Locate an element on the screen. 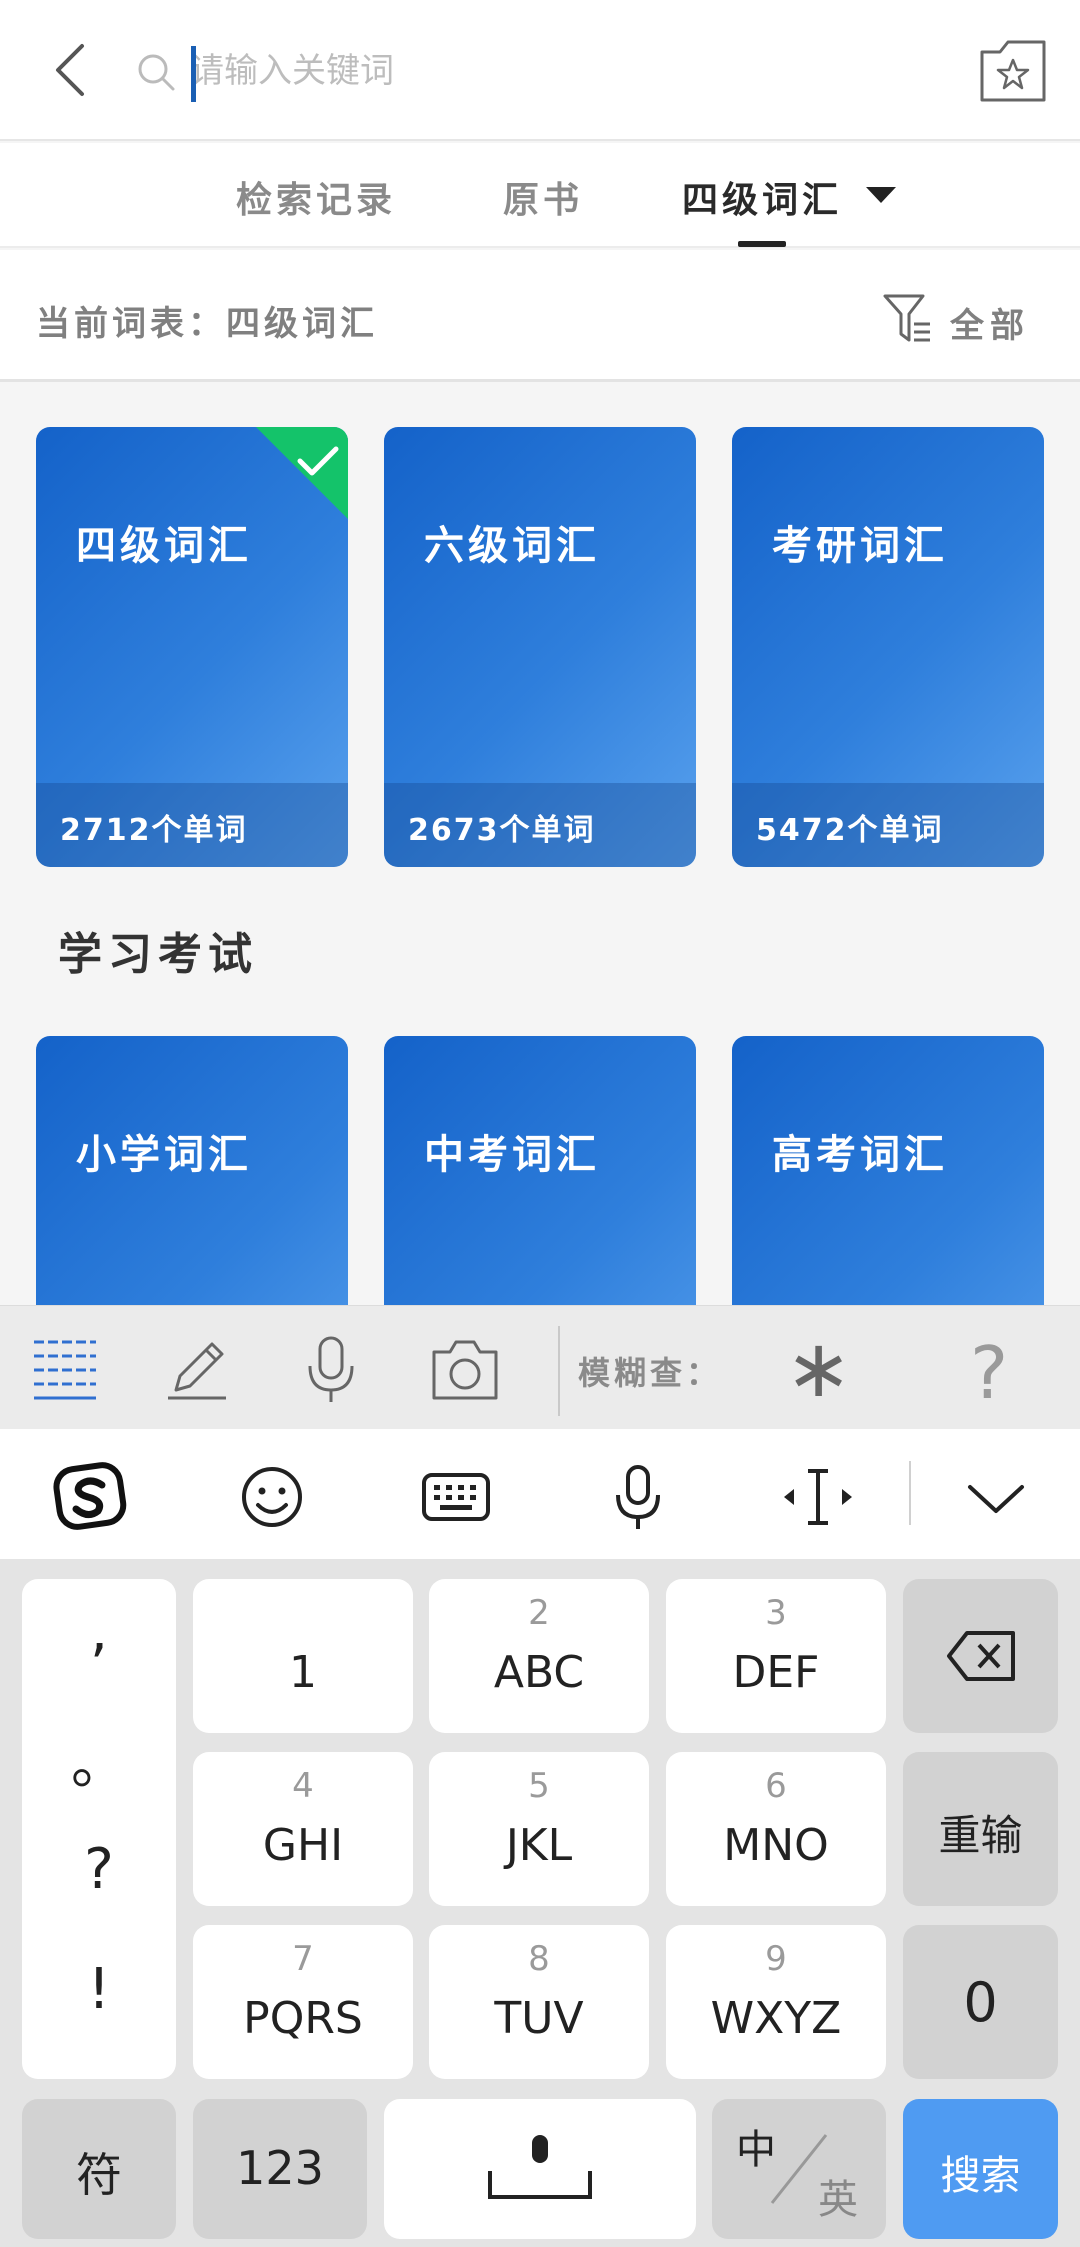 The width and height of the screenshot is (1080, 2247). keyboard-toolbar is located at coordinates (540, 1494).